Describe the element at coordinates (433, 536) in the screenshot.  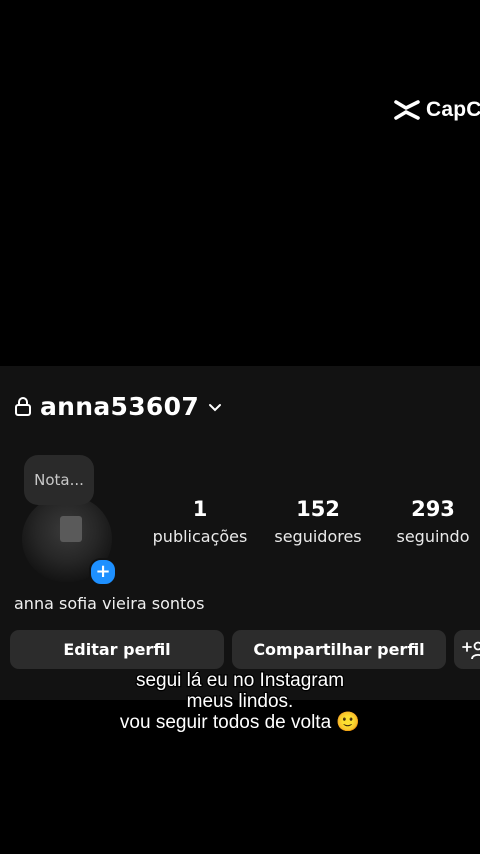
I see `following-label: seguindo` at that location.